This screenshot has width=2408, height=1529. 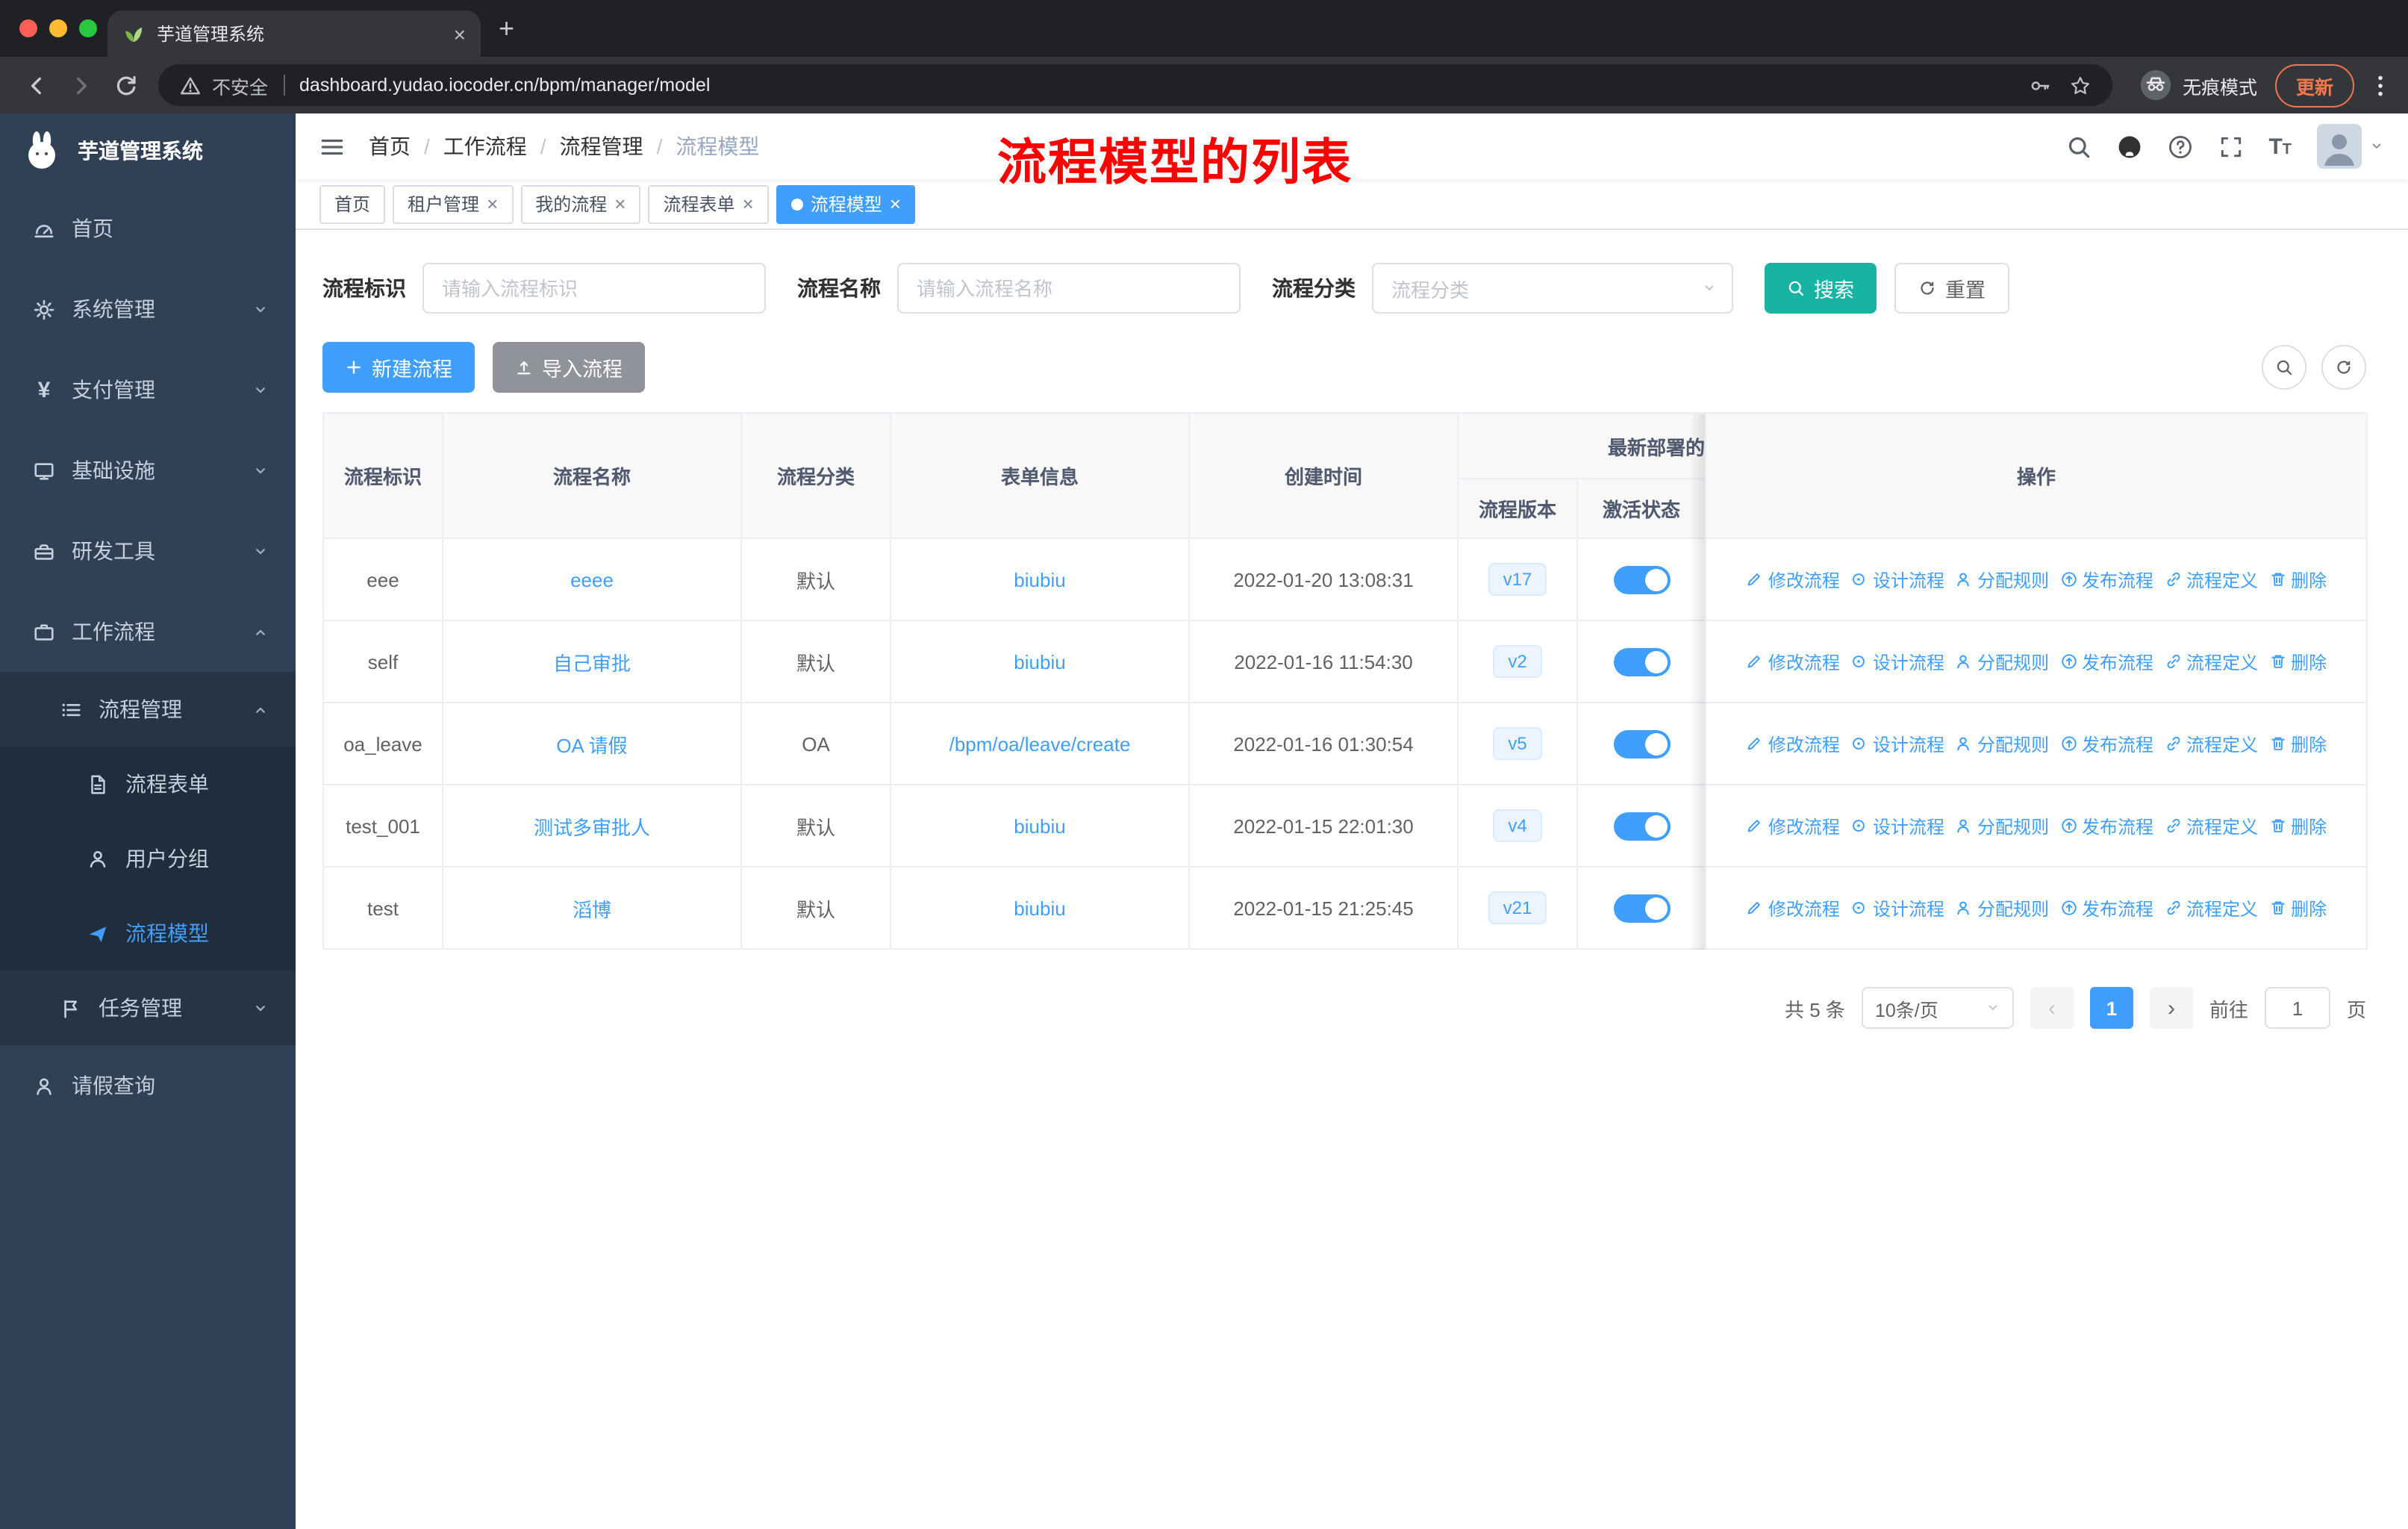 What do you see at coordinates (592, 661) in the screenshot?
I see `process-name-link: 自己审批` at bounding box center [592, 661].